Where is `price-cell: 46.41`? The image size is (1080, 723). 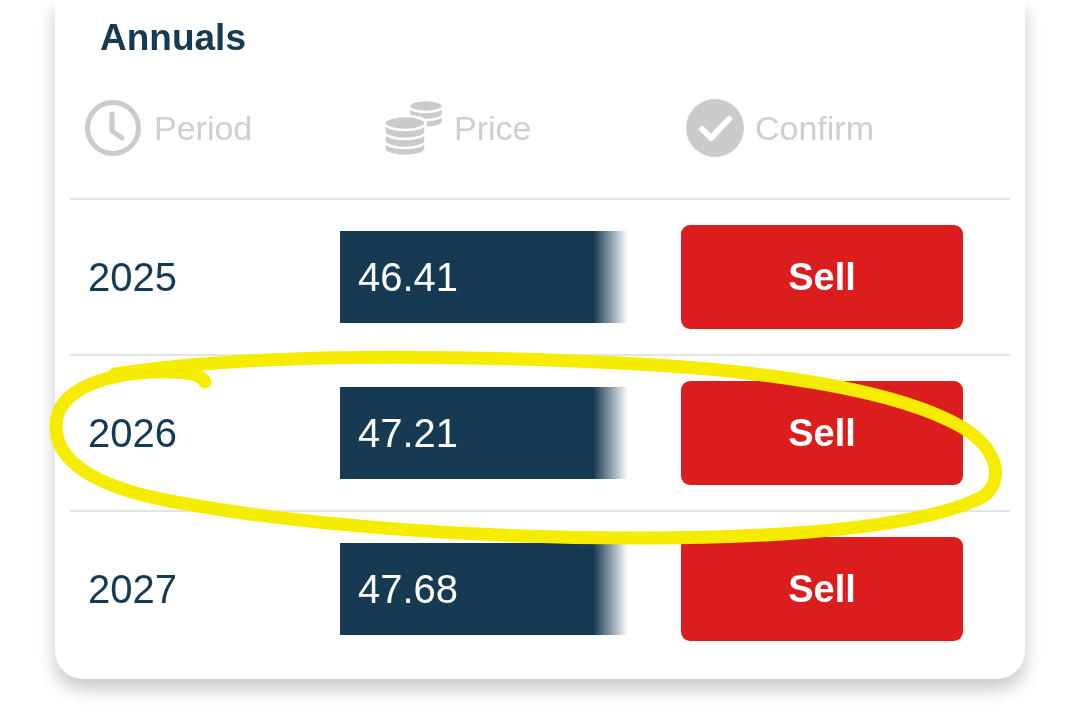 price-cell: 46.41 is located at coordinates (484, 277).